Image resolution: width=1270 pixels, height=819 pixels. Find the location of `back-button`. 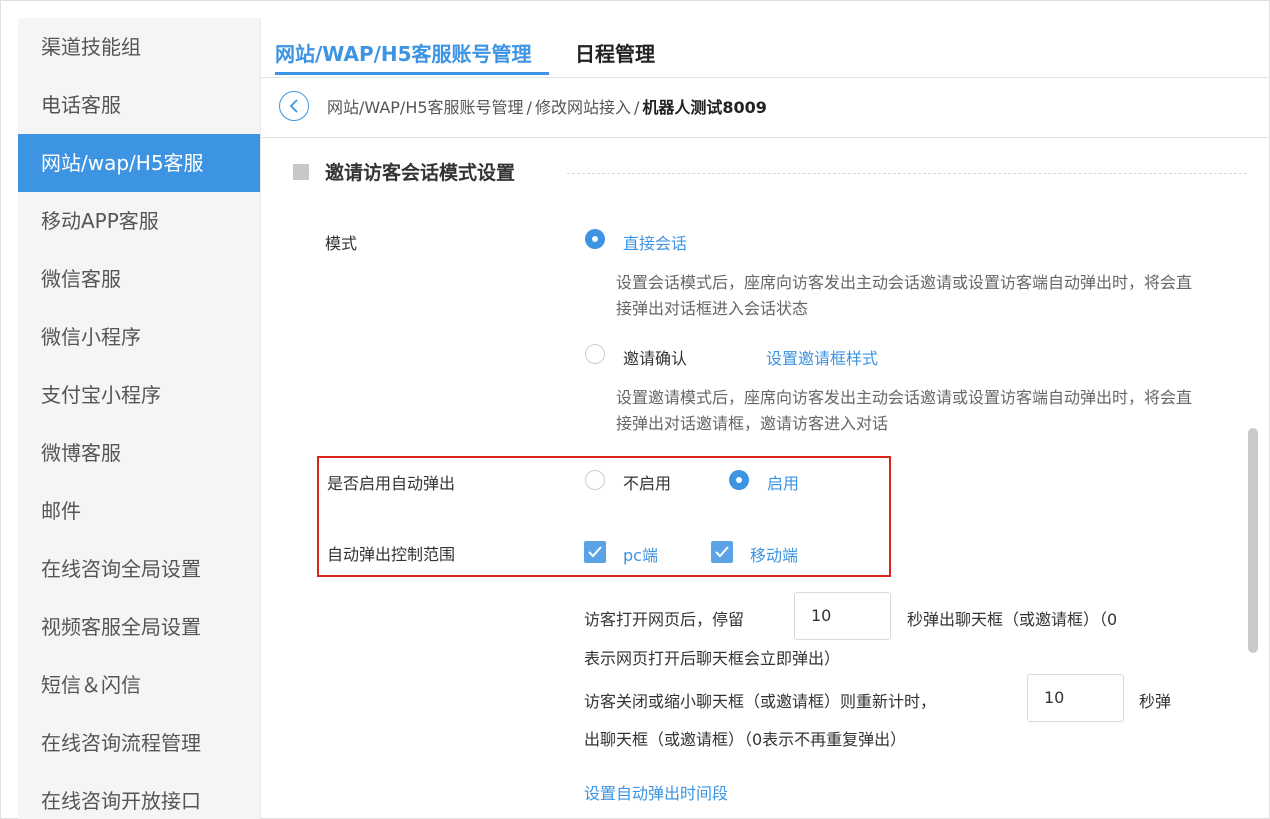

back-button is located at coordinates (294, 106).